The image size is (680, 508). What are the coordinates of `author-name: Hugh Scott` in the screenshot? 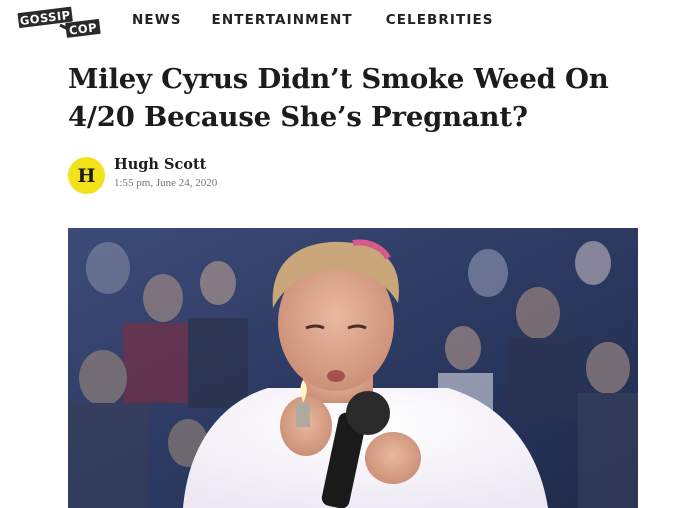 It's located at (160, 164).